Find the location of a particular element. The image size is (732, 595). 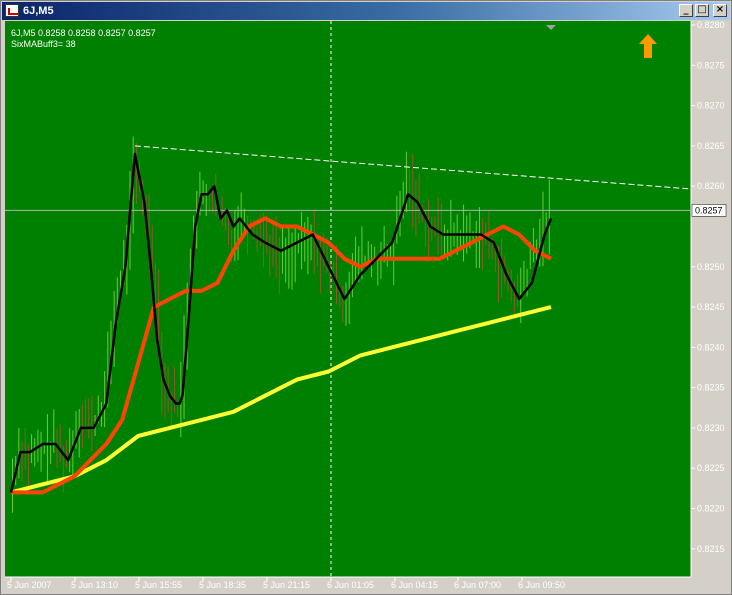

time-tick-label: 6 Jun 04:15 is located at coordinates (414, 585).